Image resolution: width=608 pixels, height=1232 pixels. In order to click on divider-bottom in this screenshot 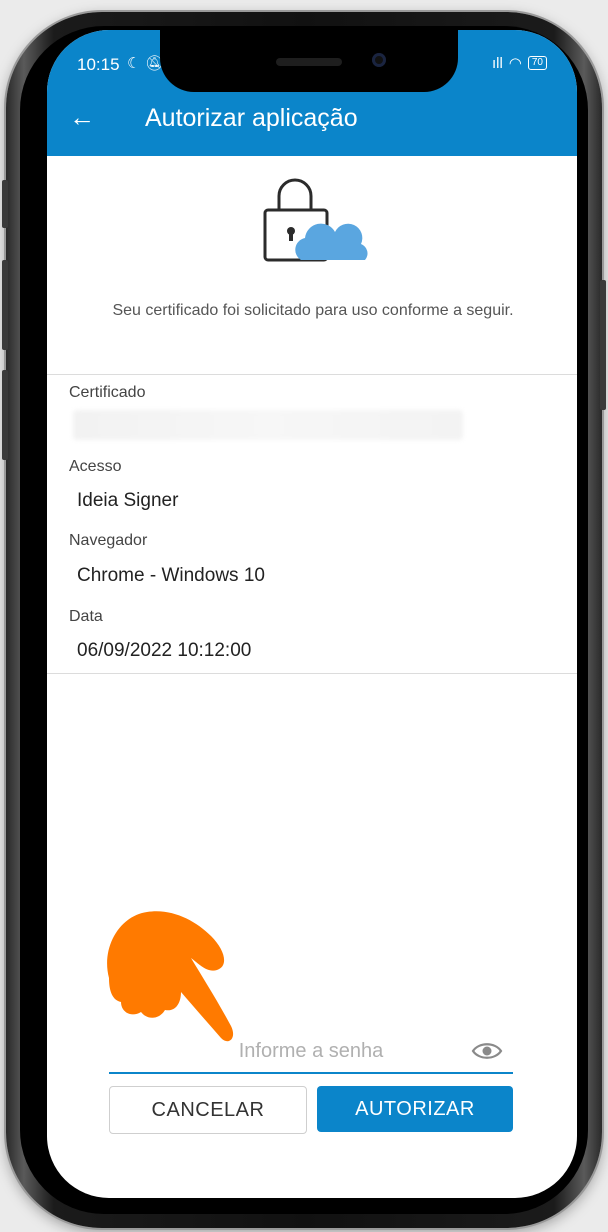, I will do `click(312, 673)`.